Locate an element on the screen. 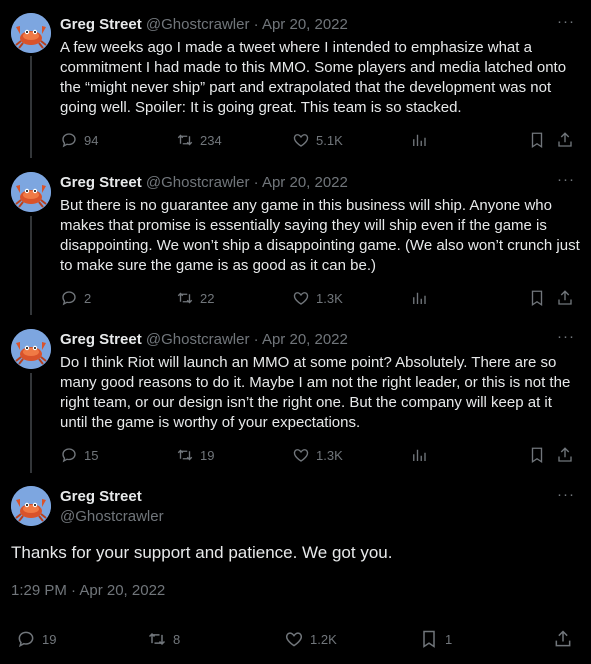 The image size is (591, 664). reply-count: 2 is located at coordinates (88, 298).